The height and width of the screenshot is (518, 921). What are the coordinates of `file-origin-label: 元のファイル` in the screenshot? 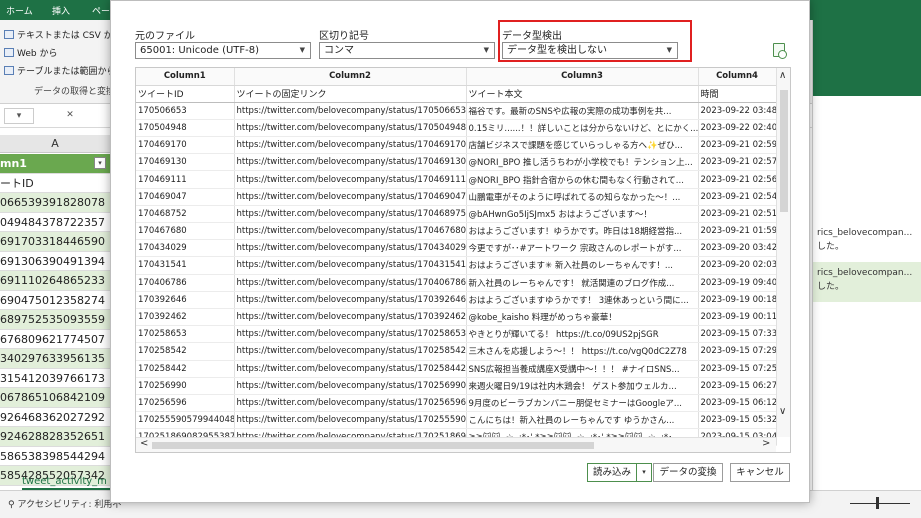 It's located at (165, 36).